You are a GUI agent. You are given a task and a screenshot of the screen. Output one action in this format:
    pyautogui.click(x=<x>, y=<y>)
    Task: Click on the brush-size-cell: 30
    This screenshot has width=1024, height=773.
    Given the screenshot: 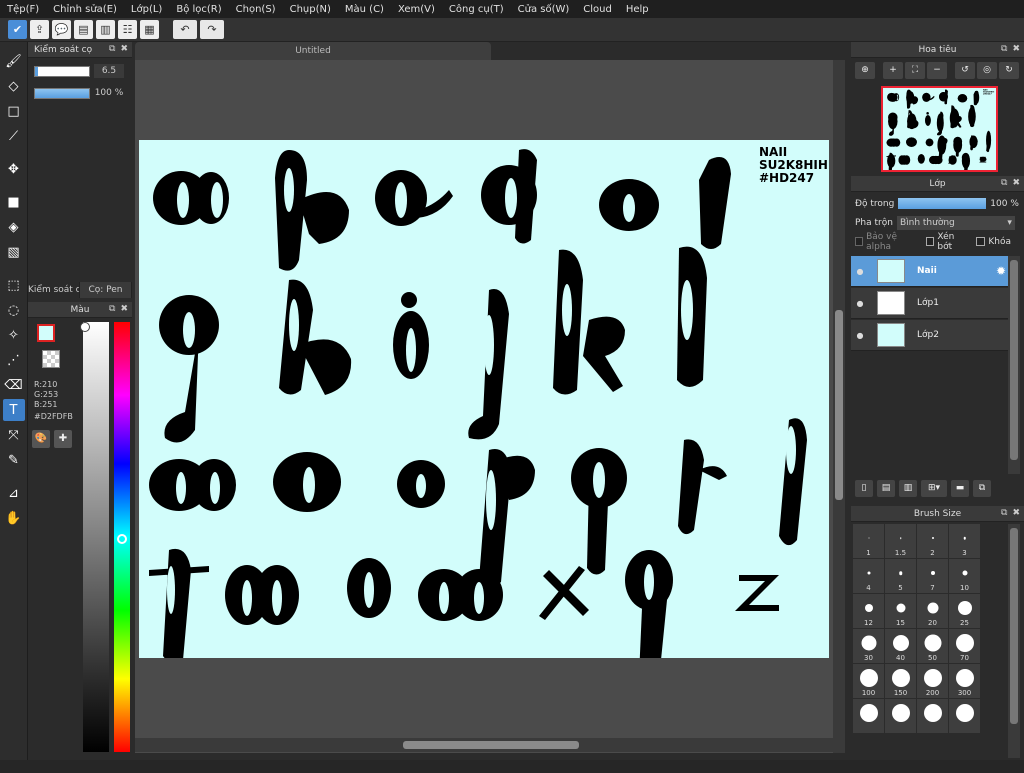 What is the action you would take?
    pyautogui.click(x=868, y=646)
    